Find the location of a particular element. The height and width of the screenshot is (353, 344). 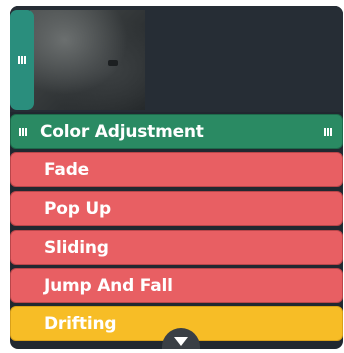

video-thumbnail is located at coordinates (87, 60).